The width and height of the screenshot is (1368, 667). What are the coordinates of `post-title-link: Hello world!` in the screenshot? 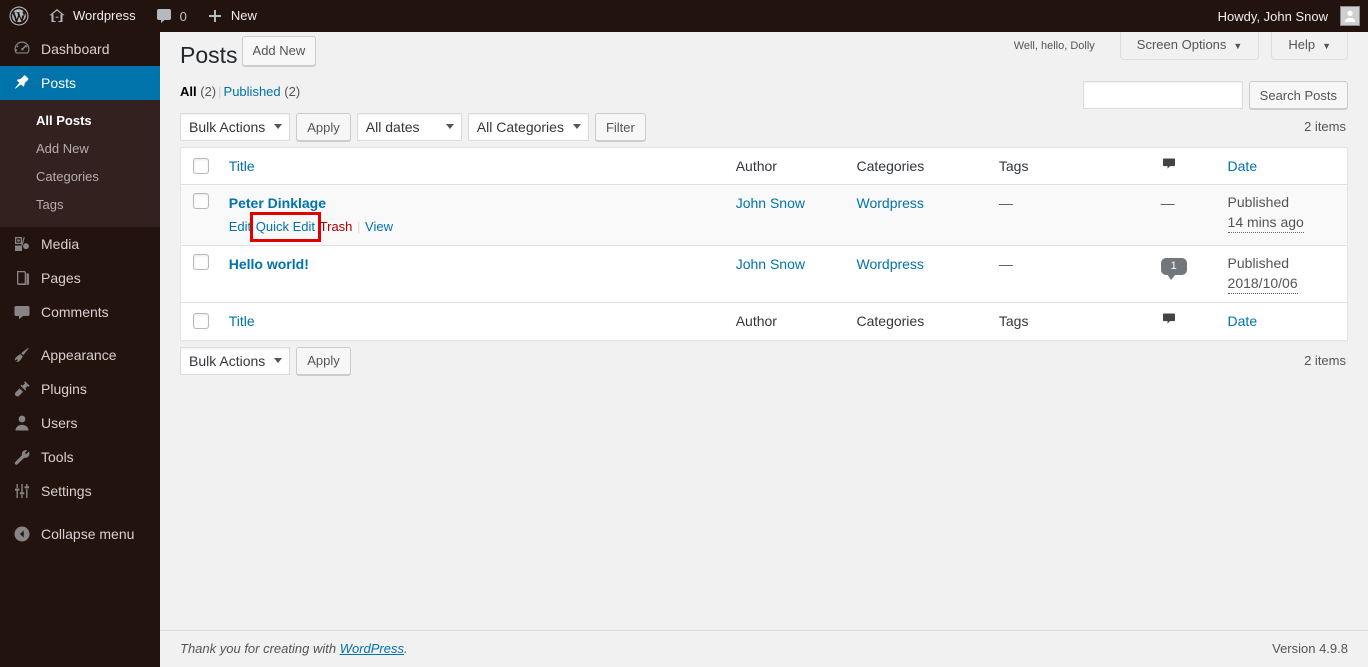 It's located at (269, 264).